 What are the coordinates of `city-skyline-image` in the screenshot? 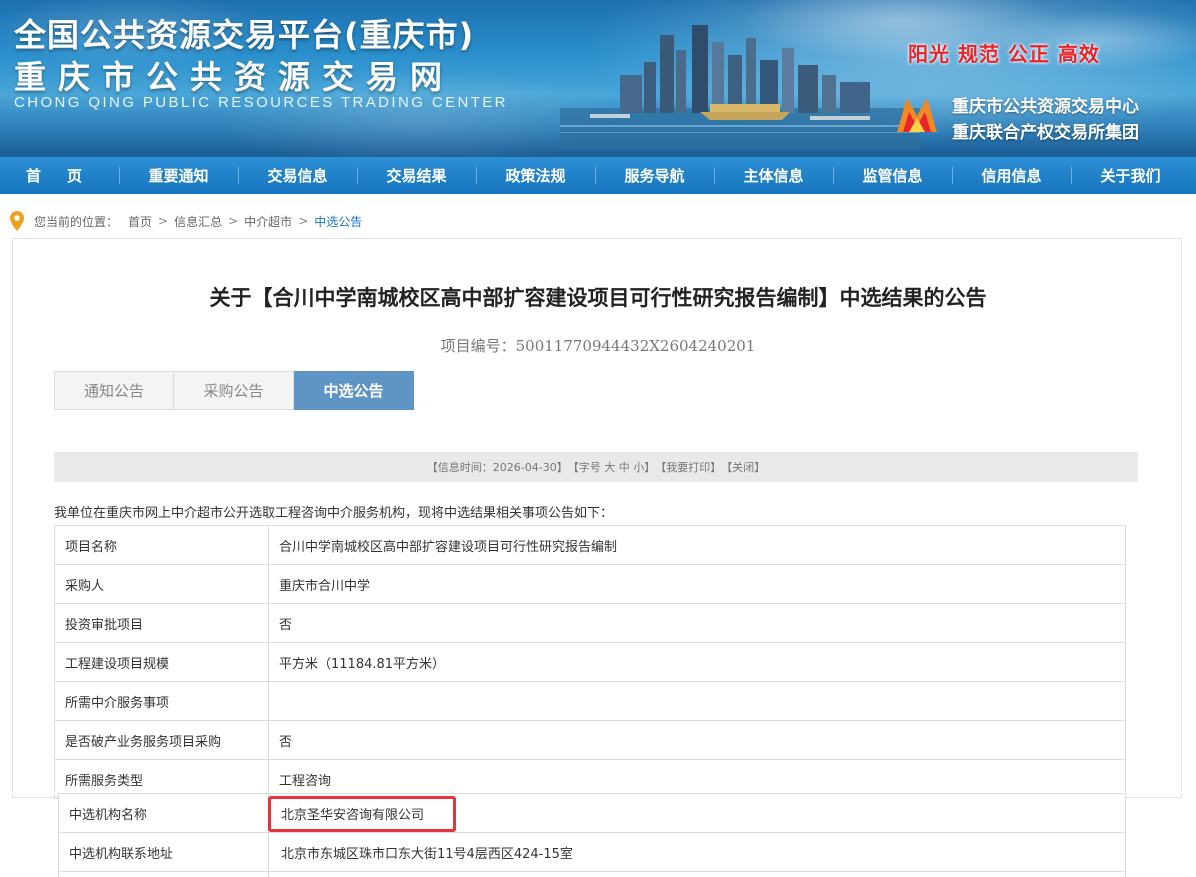 It's located at (740, 87).